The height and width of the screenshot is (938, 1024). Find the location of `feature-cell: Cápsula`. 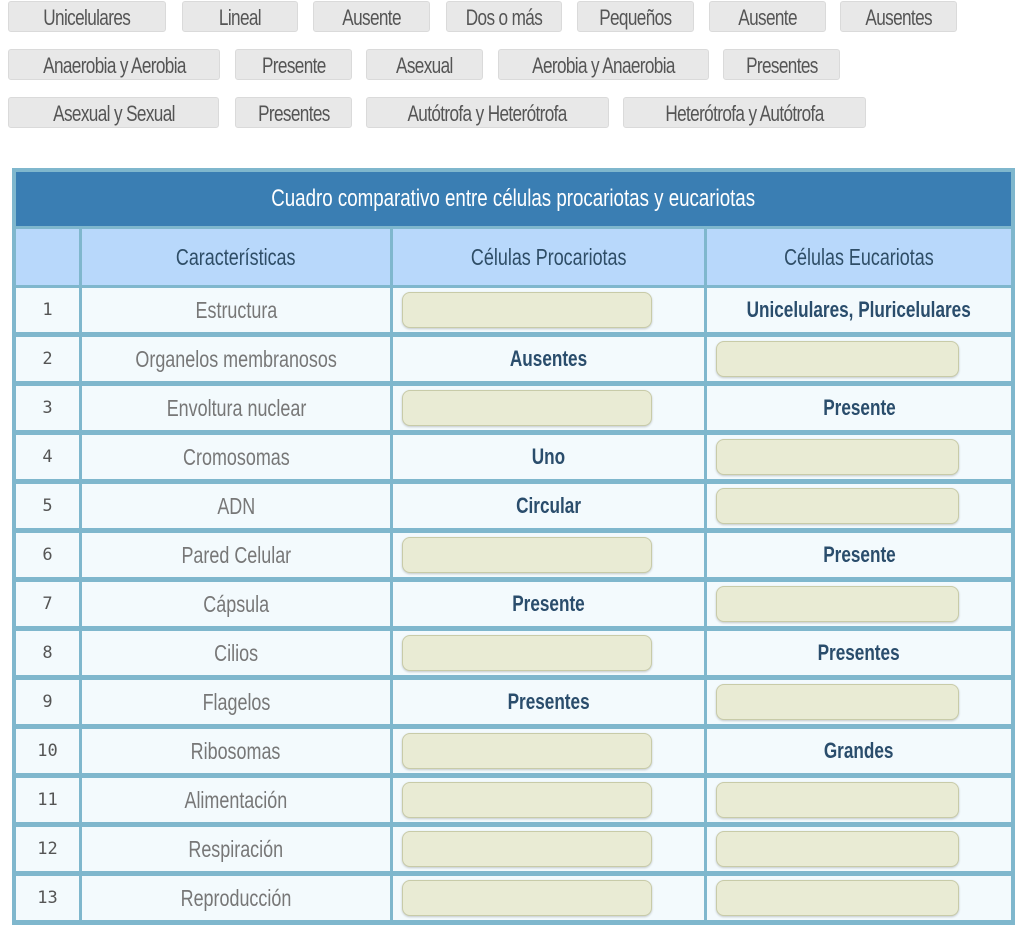

feature-cell: Cápsula is located at coordinates (236, 604).